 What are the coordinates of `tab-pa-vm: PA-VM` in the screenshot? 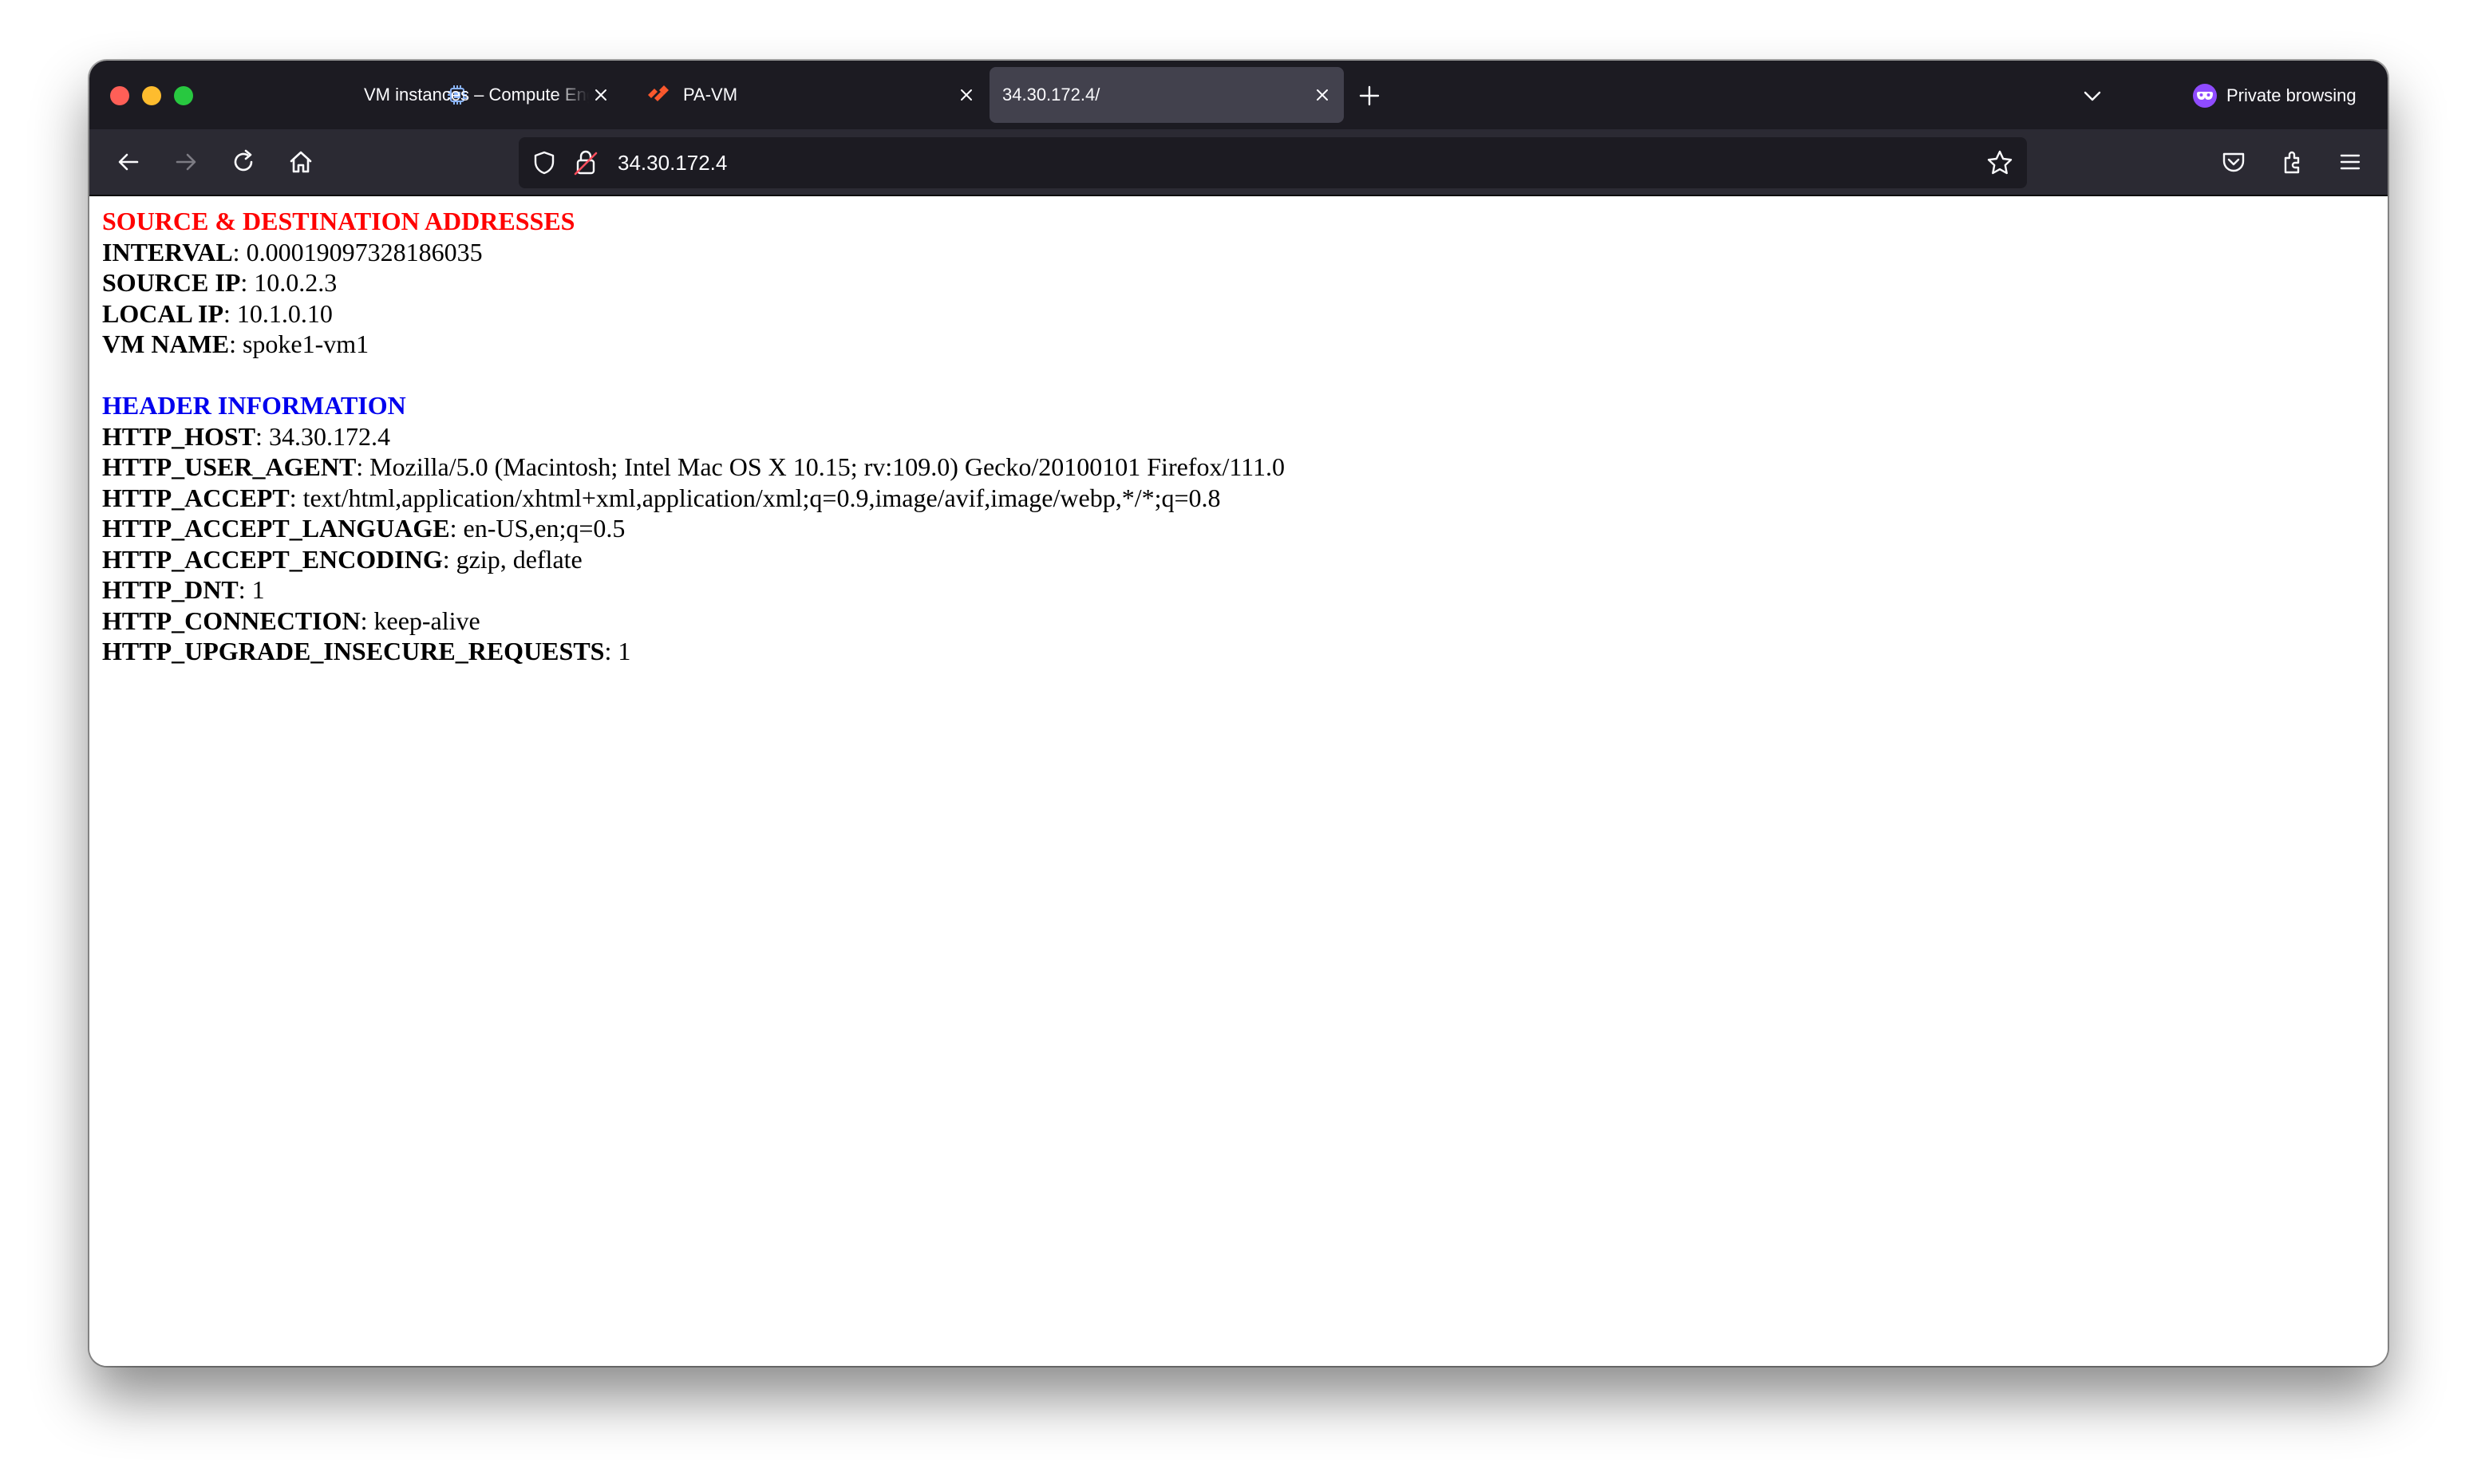 It's located at (808, 95).